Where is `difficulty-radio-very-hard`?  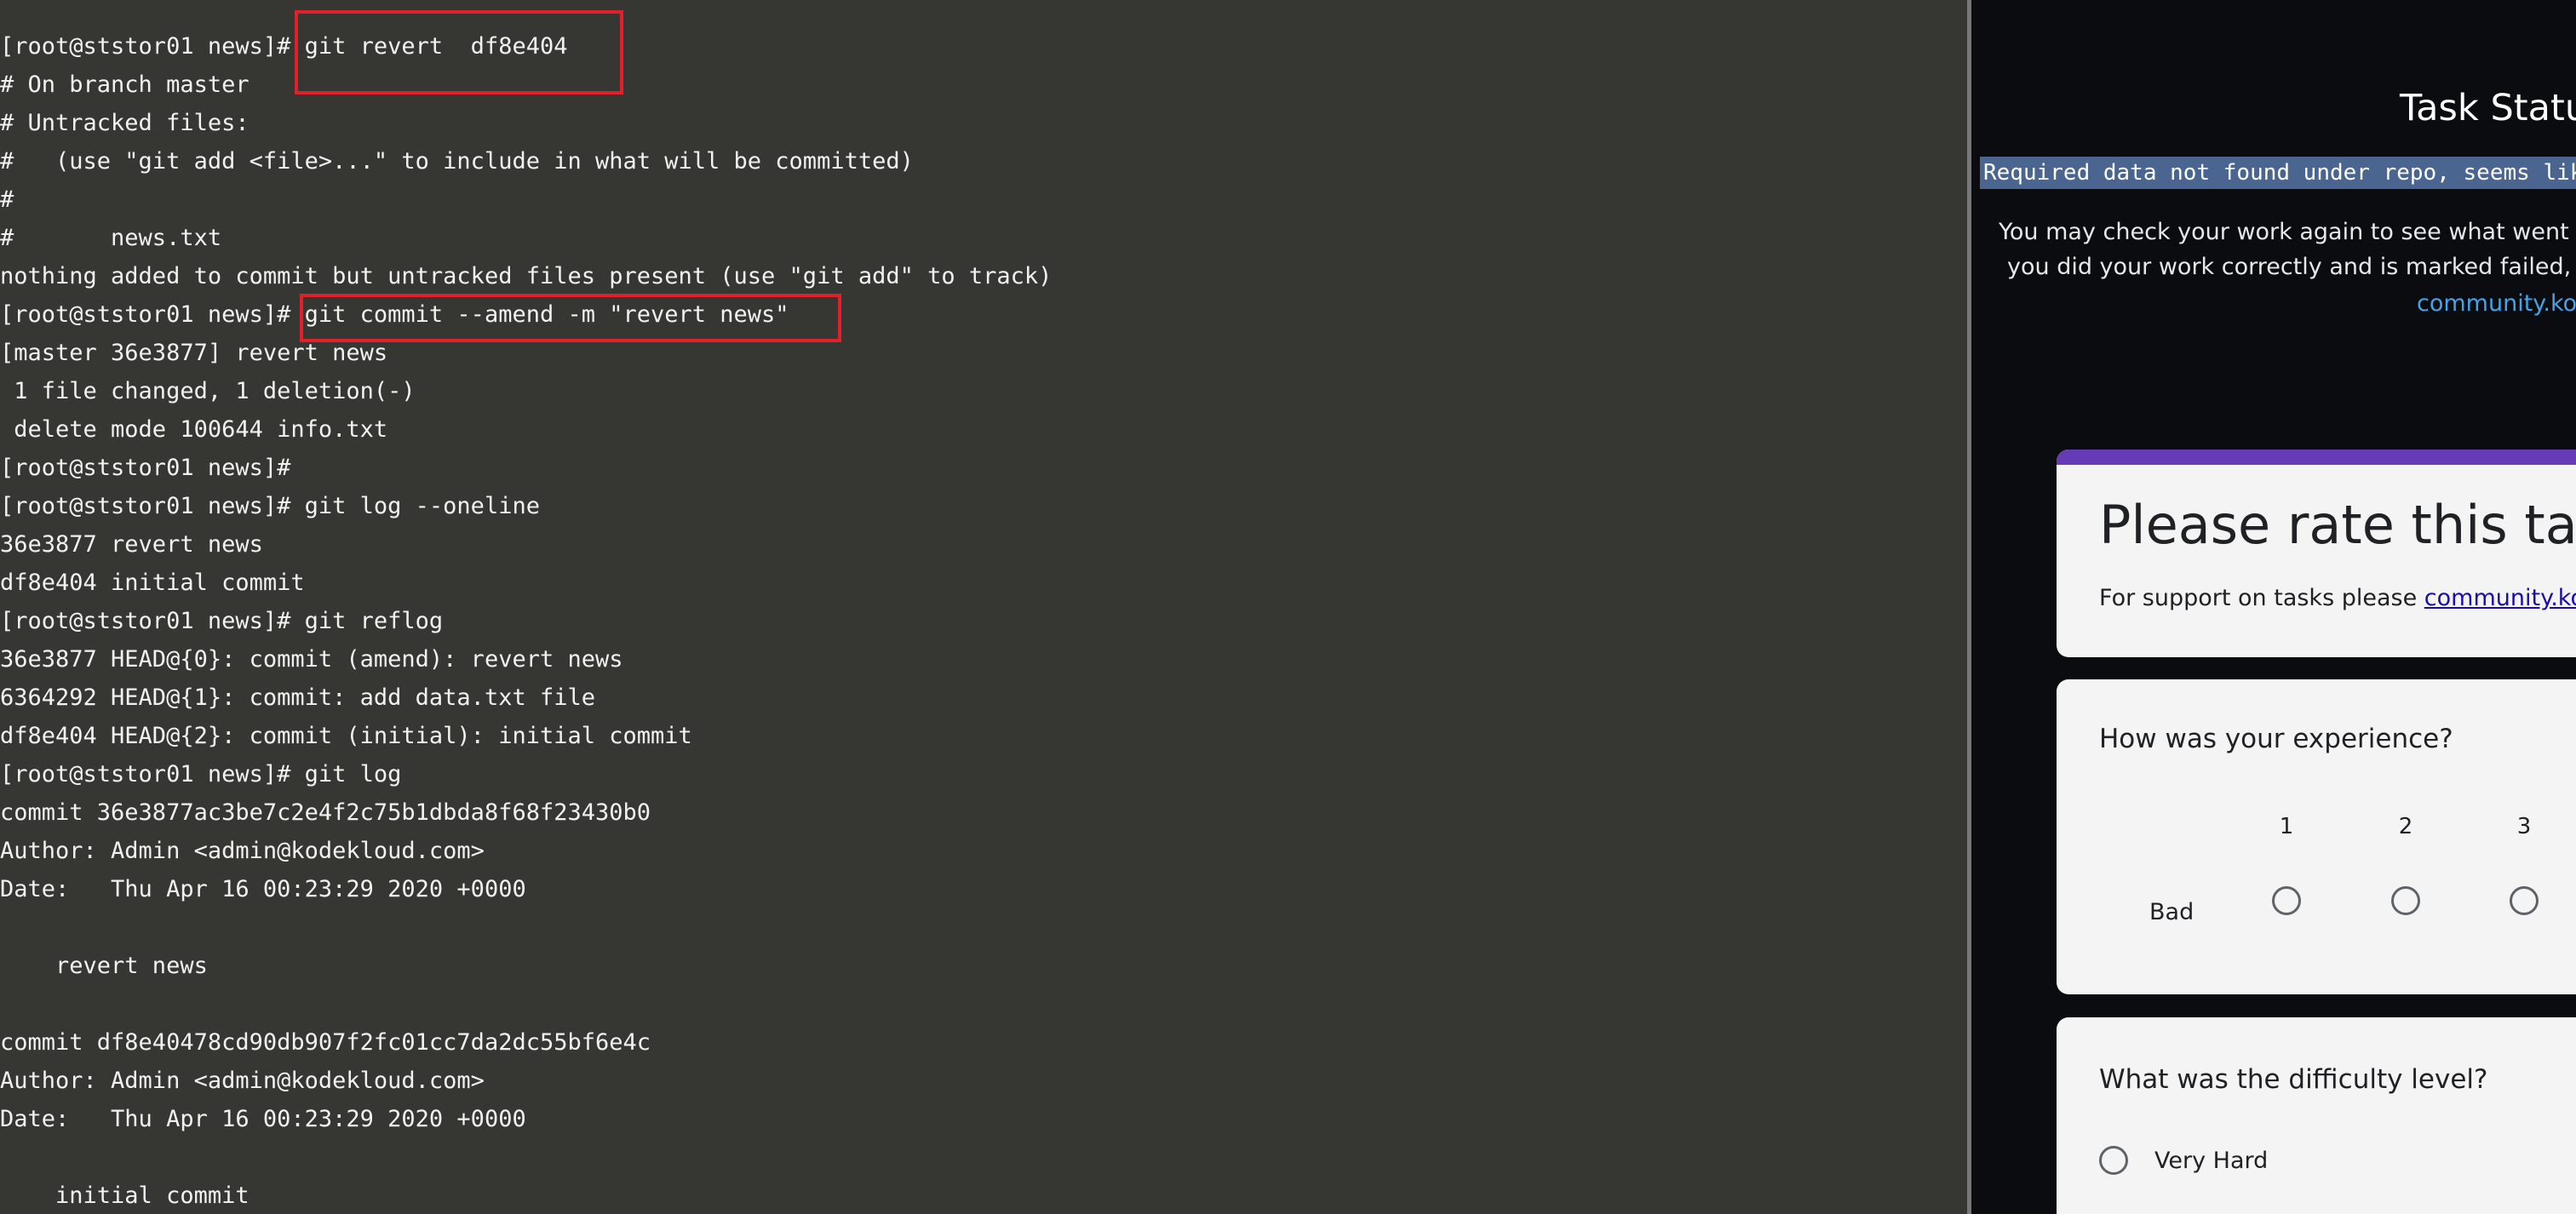 difficulty-radio-very-hard is located at coordinates (2113, 1160).